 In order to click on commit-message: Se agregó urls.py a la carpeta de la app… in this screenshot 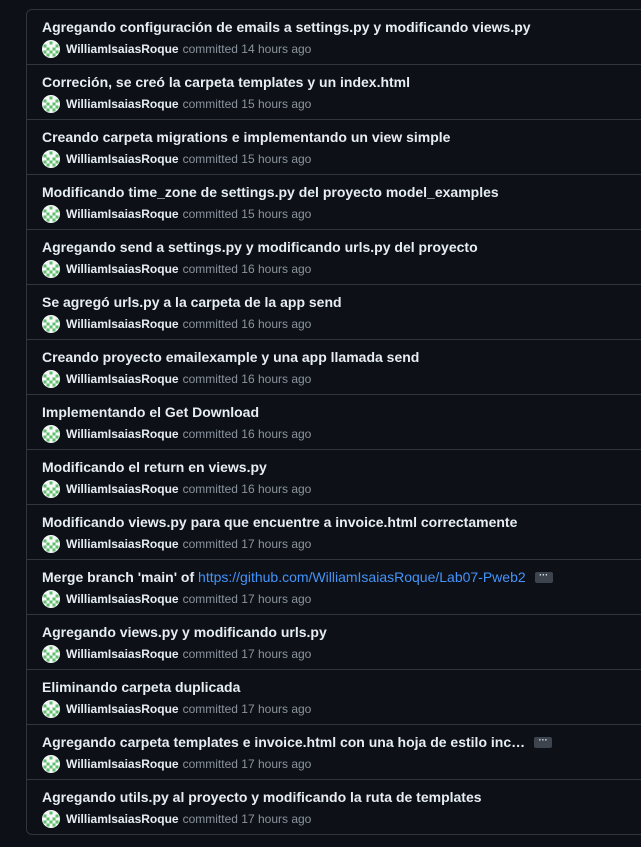, I will do `click(192, 302)`.